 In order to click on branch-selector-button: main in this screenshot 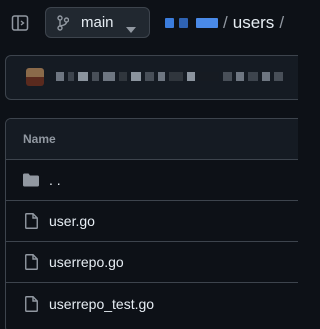, I will do `click(97, 22)`.